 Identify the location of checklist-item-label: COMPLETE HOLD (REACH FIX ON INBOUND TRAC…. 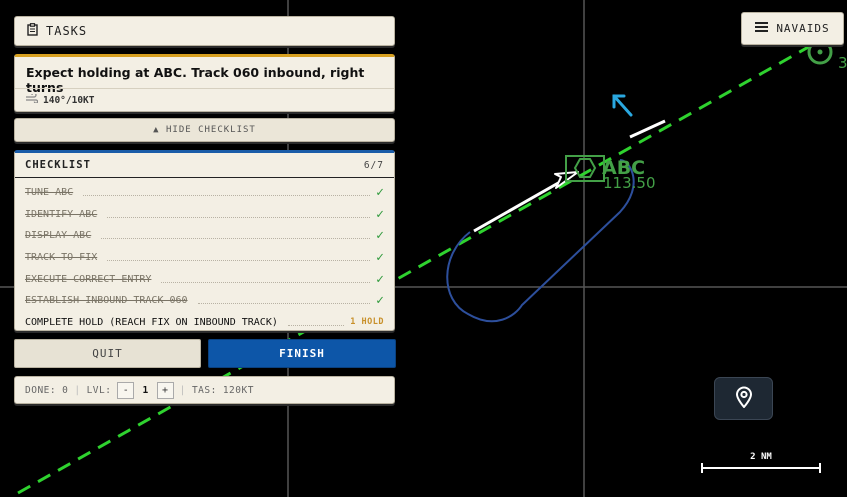
(151, 322).